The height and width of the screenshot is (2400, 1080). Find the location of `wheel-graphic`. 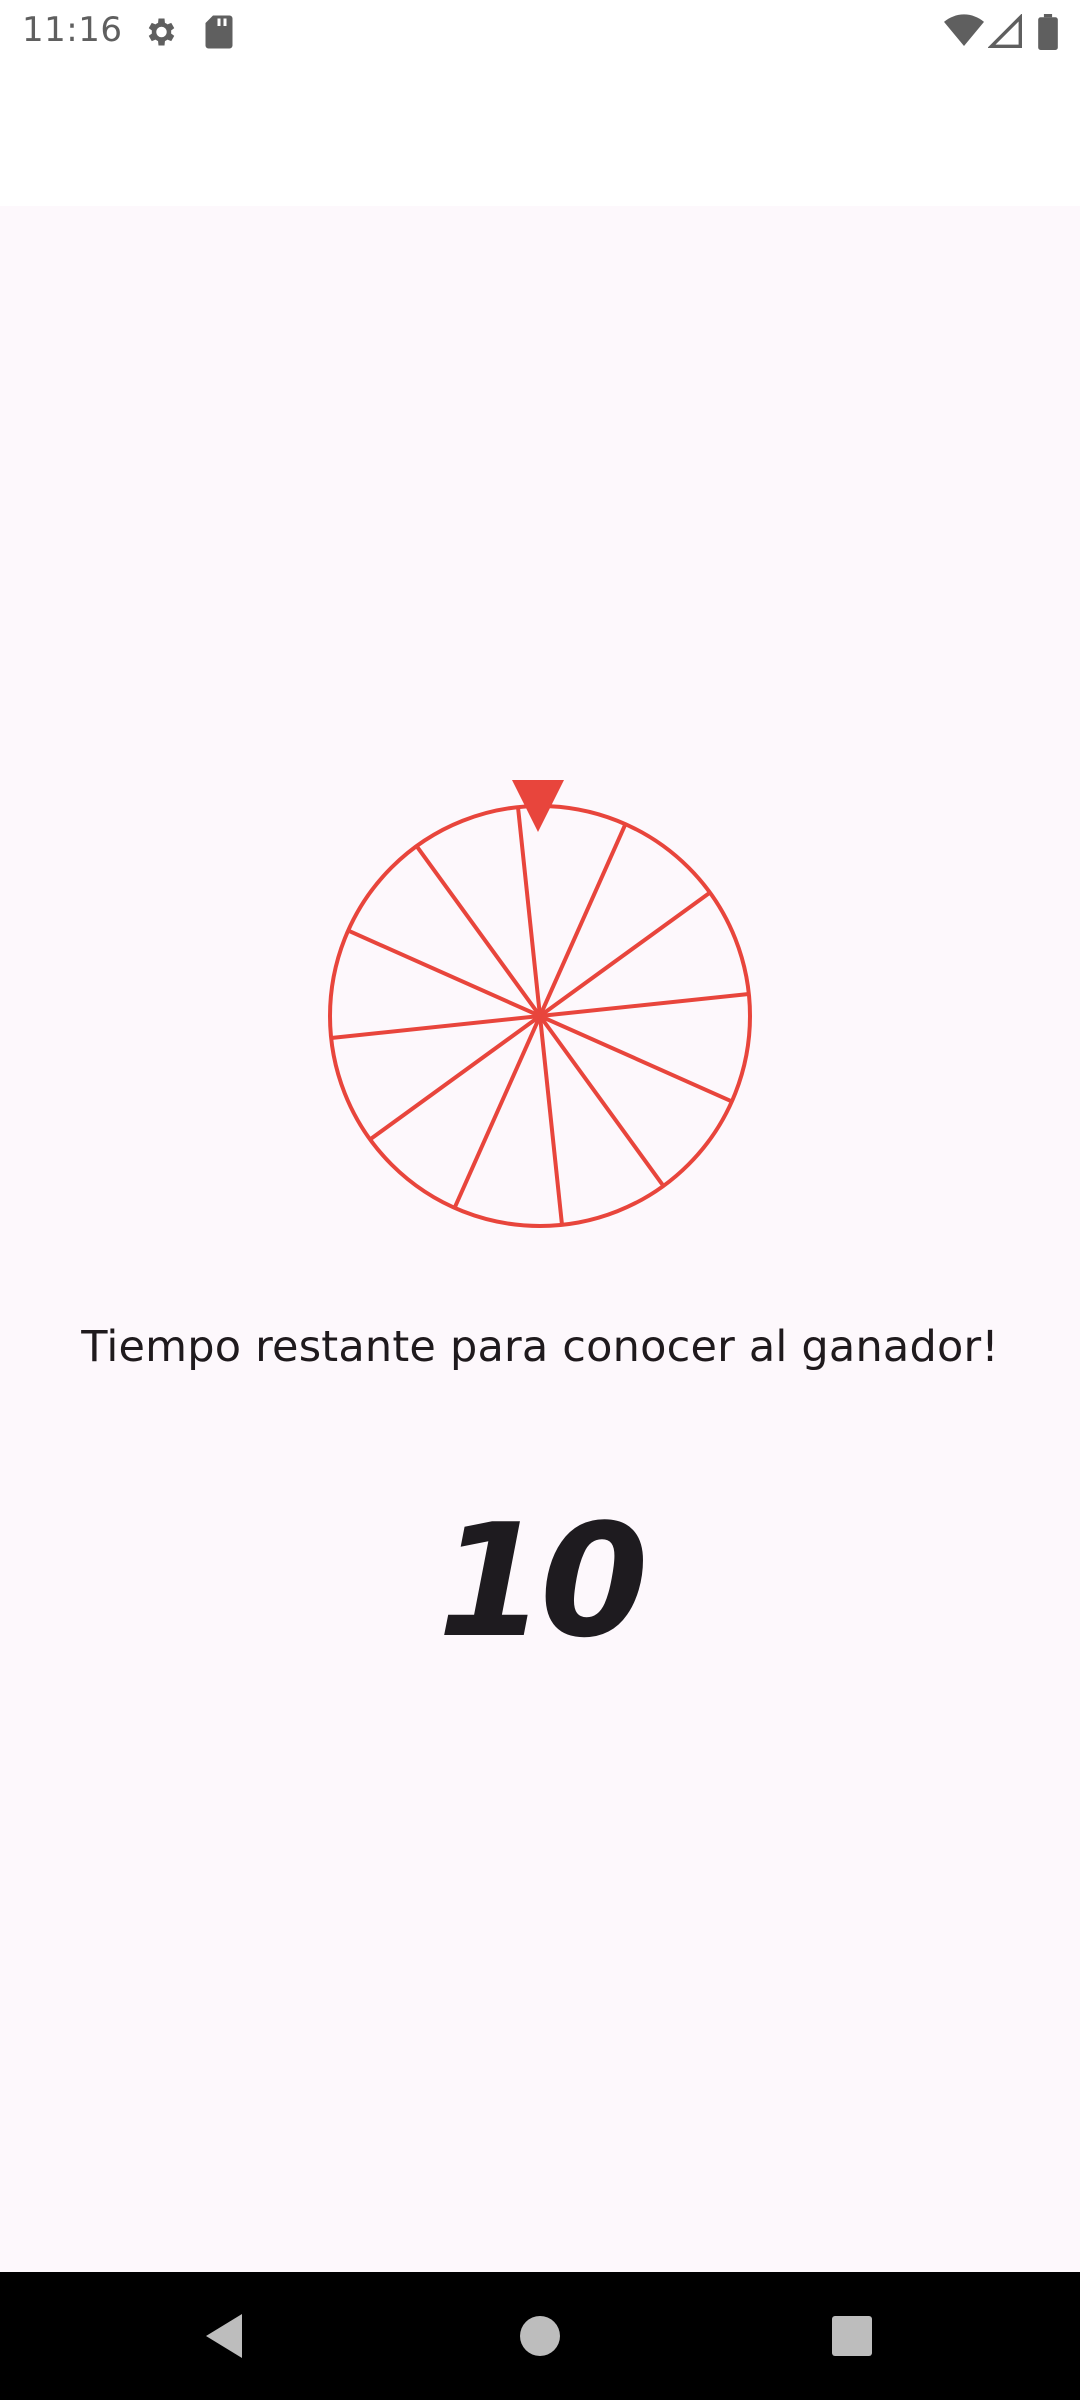

wheel-graphic is located at coordinates (540, 1004).